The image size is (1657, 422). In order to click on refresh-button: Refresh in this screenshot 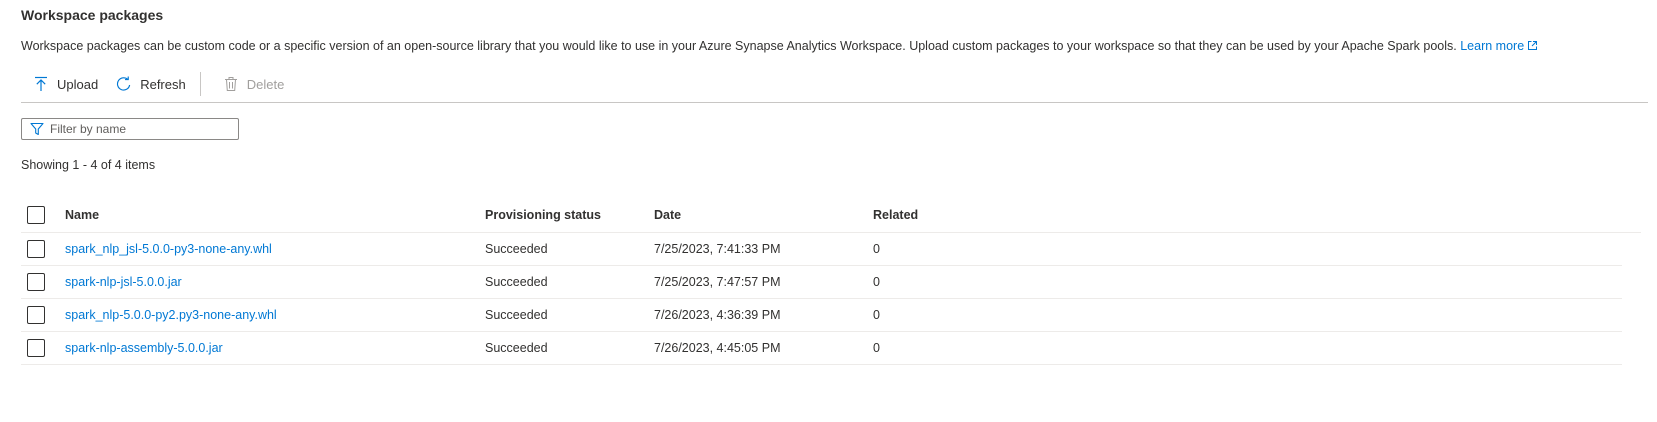, I will do `click(148, 84)`.